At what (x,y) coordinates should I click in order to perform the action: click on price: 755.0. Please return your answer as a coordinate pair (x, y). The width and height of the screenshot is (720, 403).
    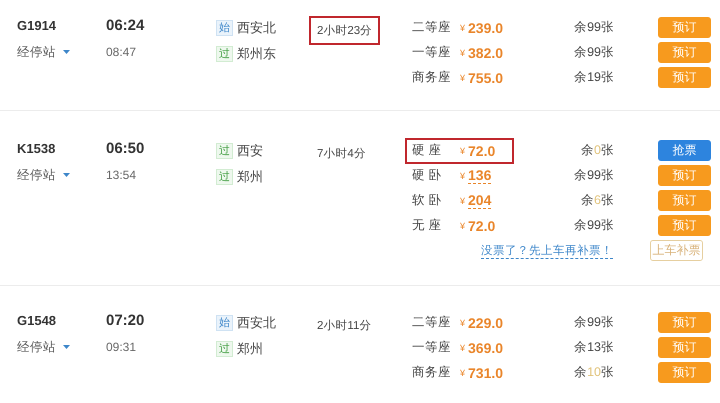
    Looking at the image, I should click on (486, 78).